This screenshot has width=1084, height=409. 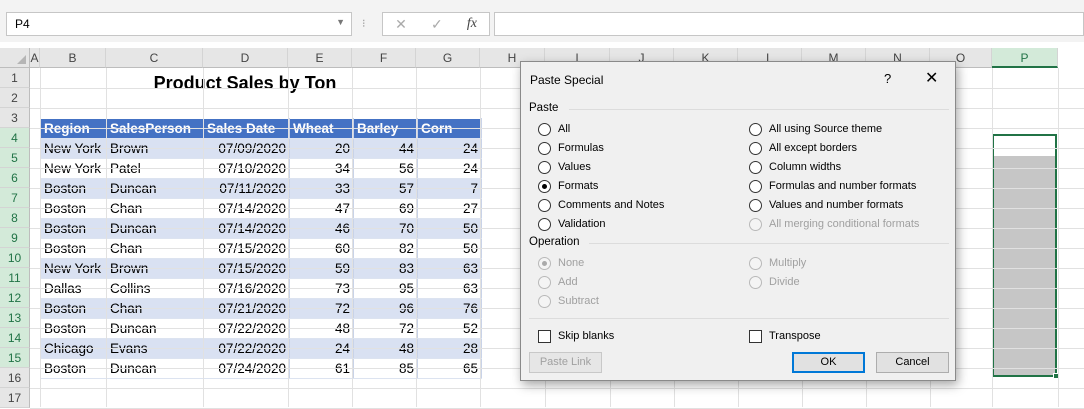 What do you see at coordinates (15, 138) in the screenshot?
I see `row-header-4: 4` at bounding box center [15, 138].